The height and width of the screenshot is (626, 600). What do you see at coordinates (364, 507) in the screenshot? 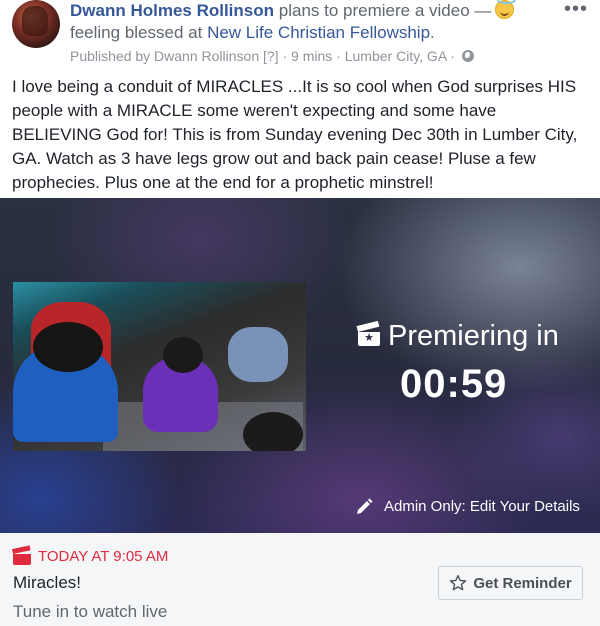
I see `pencil-icon` at bounding box center [364, 507].